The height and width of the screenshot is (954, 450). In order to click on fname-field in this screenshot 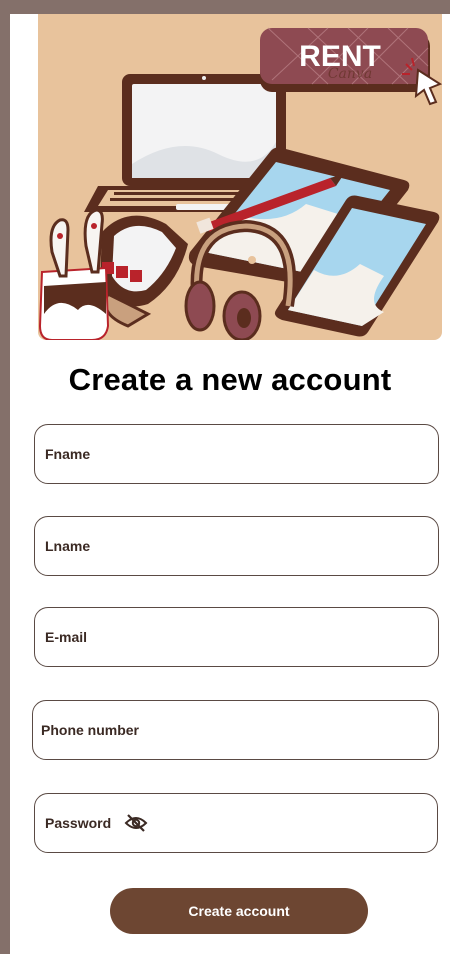, I will do `click(236, 454)`.